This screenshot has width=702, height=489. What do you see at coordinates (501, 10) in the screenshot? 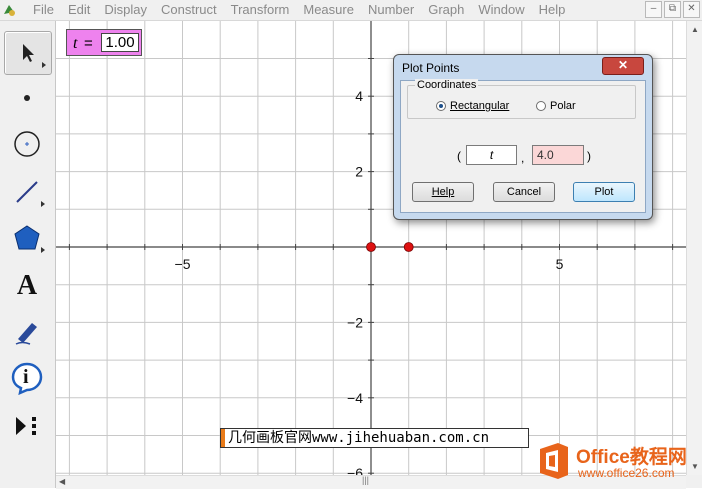
I see `menu-window: Window` at bounding box center [501, 10].